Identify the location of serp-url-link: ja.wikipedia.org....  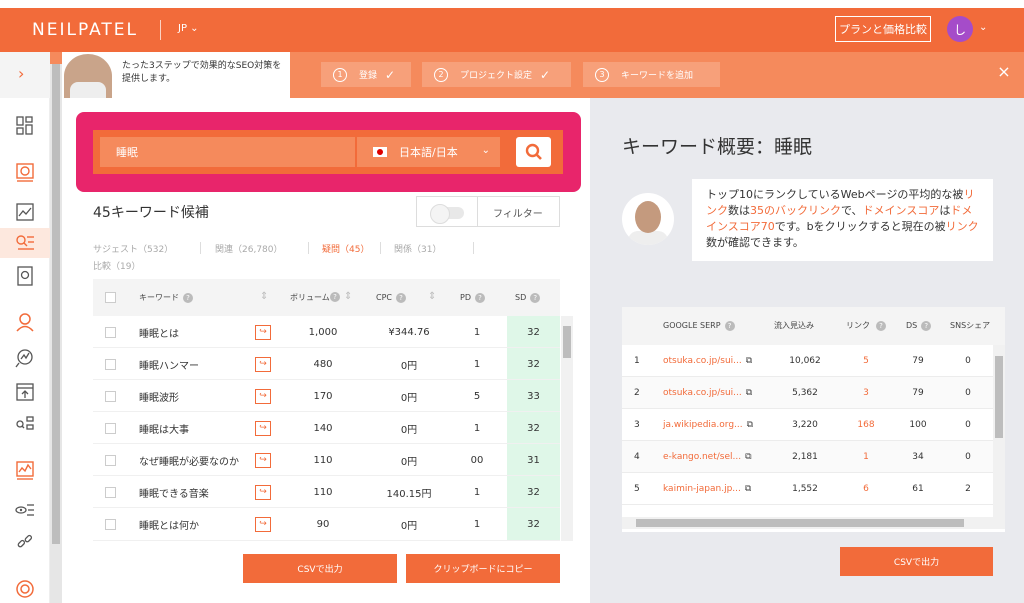
(703, 425).